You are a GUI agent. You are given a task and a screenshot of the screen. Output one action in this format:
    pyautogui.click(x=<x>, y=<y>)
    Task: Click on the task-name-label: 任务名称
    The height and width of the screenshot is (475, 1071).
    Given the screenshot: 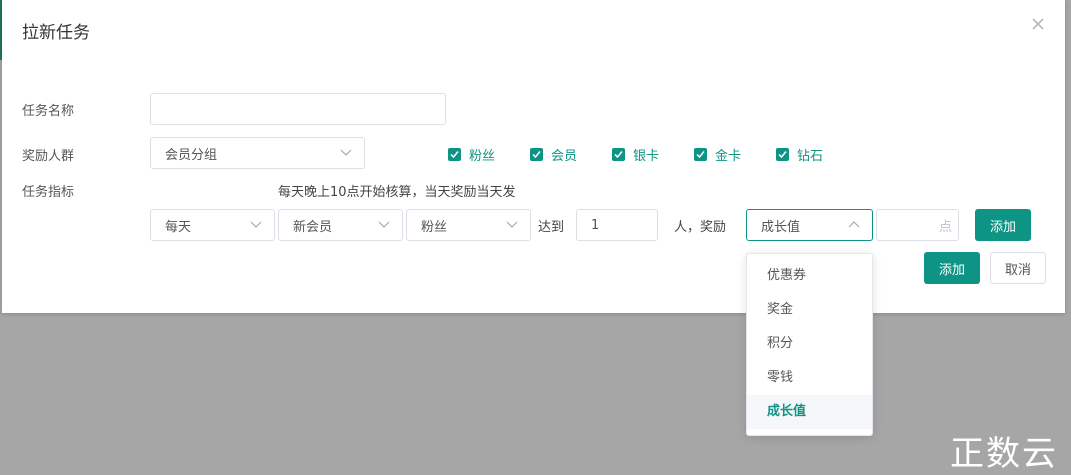 What is the action you would take?
    pyautogui.click(x=48, y=111)
    